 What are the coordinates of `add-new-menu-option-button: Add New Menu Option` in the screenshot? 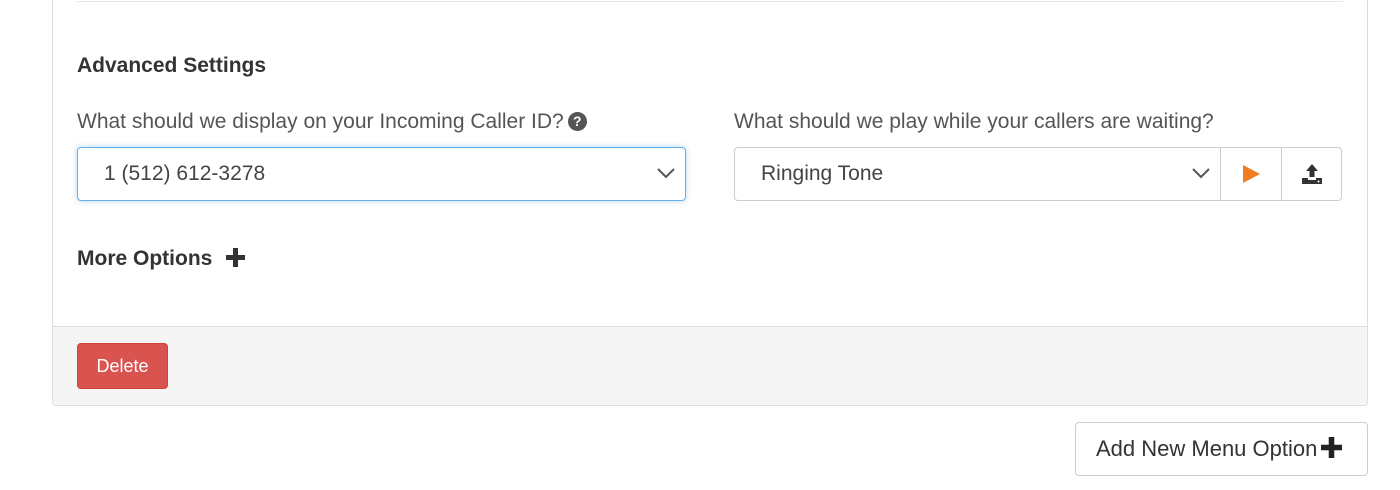 It's located at (1221, 449).